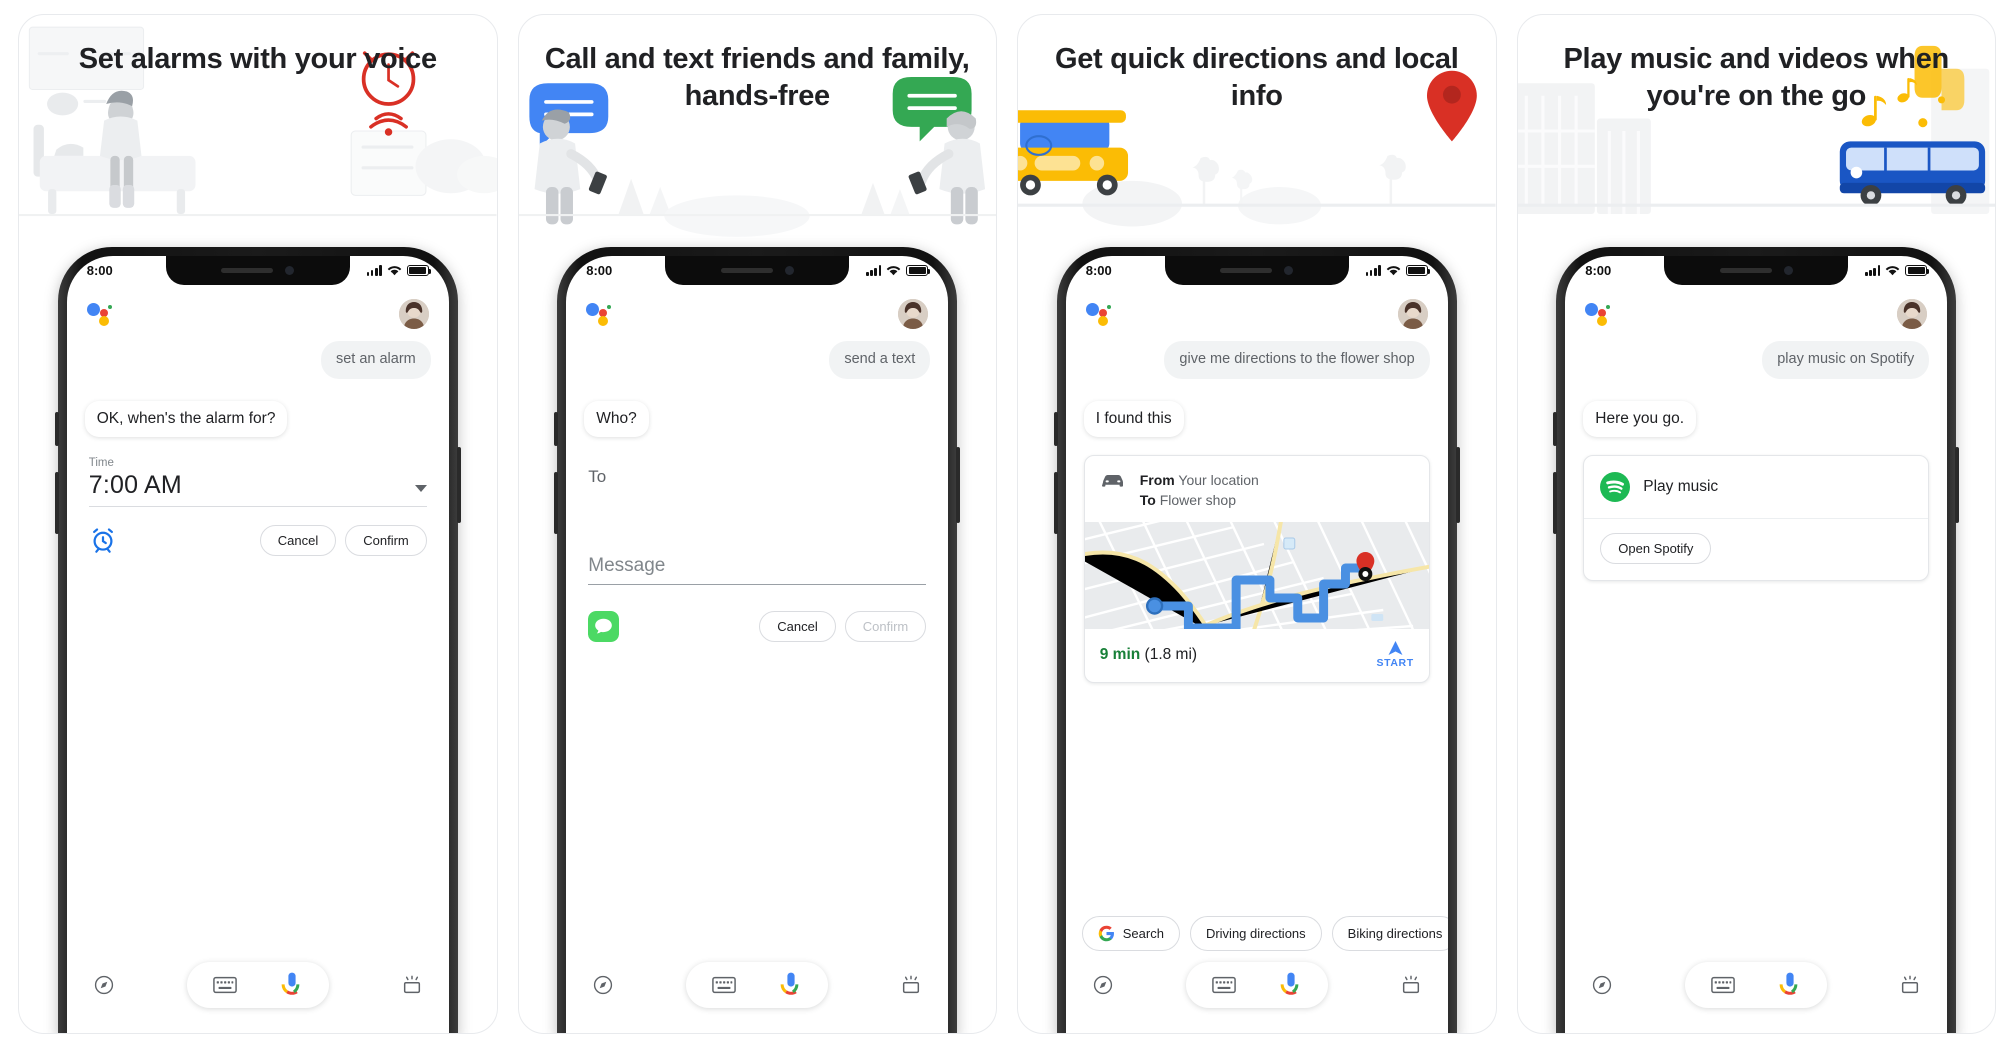 The width and height of the screenshot is (2014, 1048). I want to click on message-field: Message, so click(757, 570).